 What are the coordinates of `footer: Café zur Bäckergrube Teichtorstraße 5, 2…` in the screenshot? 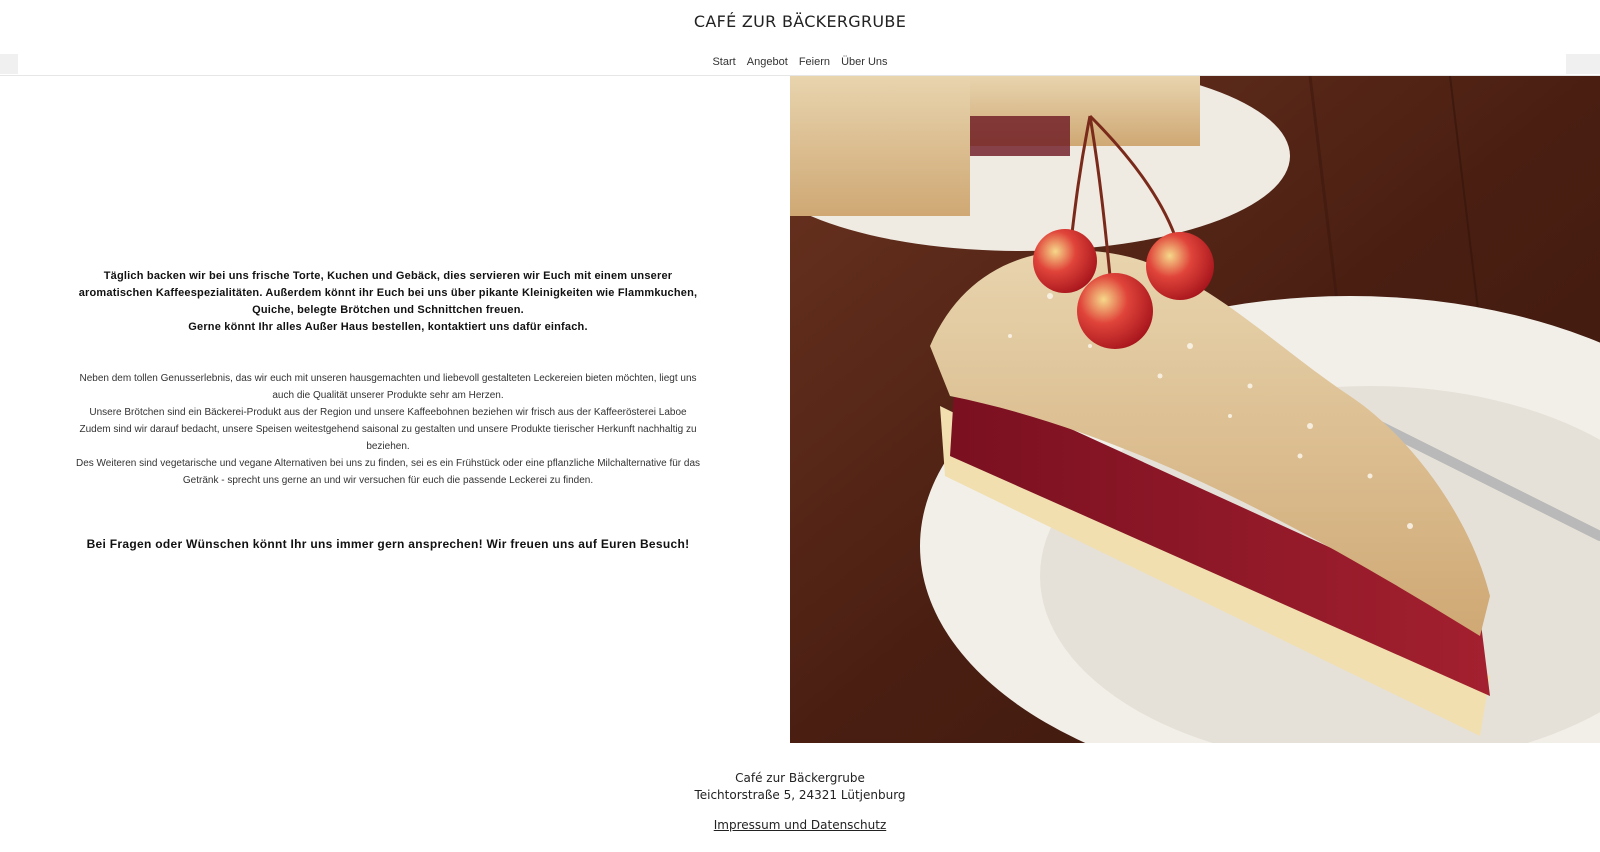 It's located at (800, 801).